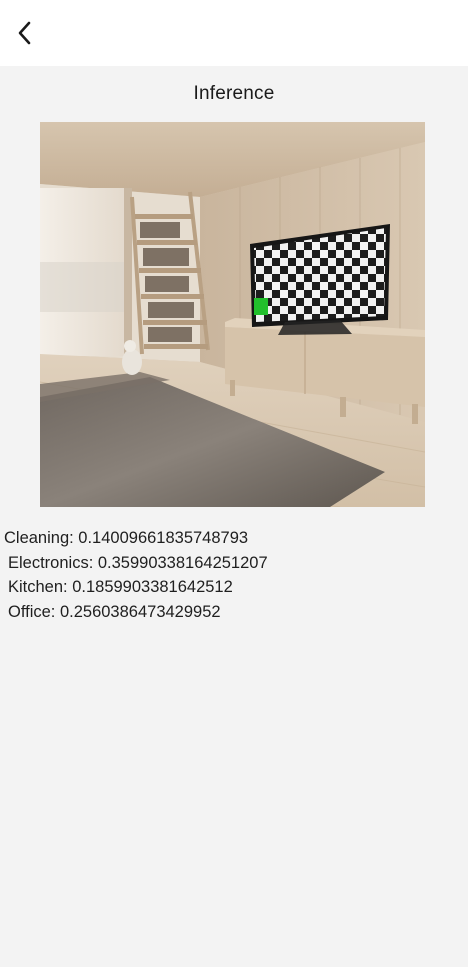  I want to click on back-button, so click(25, 33).